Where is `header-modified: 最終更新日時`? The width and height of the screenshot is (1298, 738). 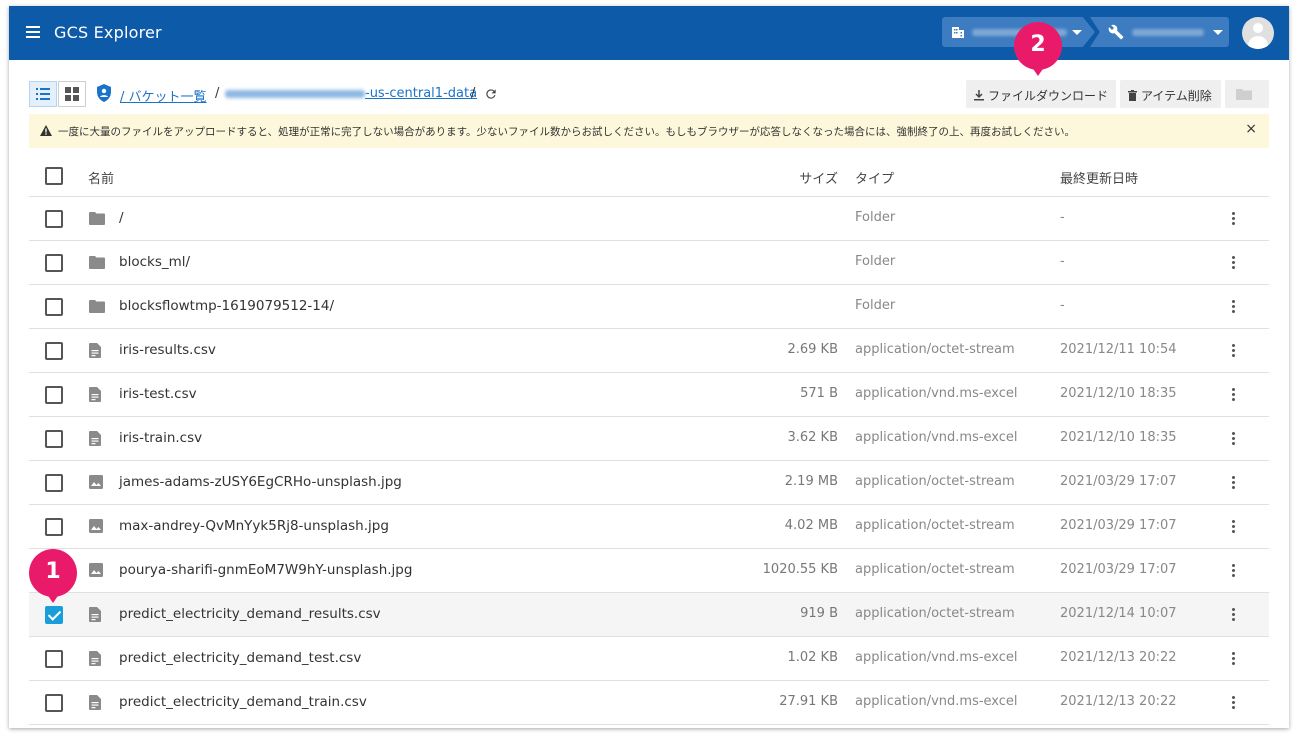
header-modified: 最終更新日時 is located at coordinates (1099, 177).